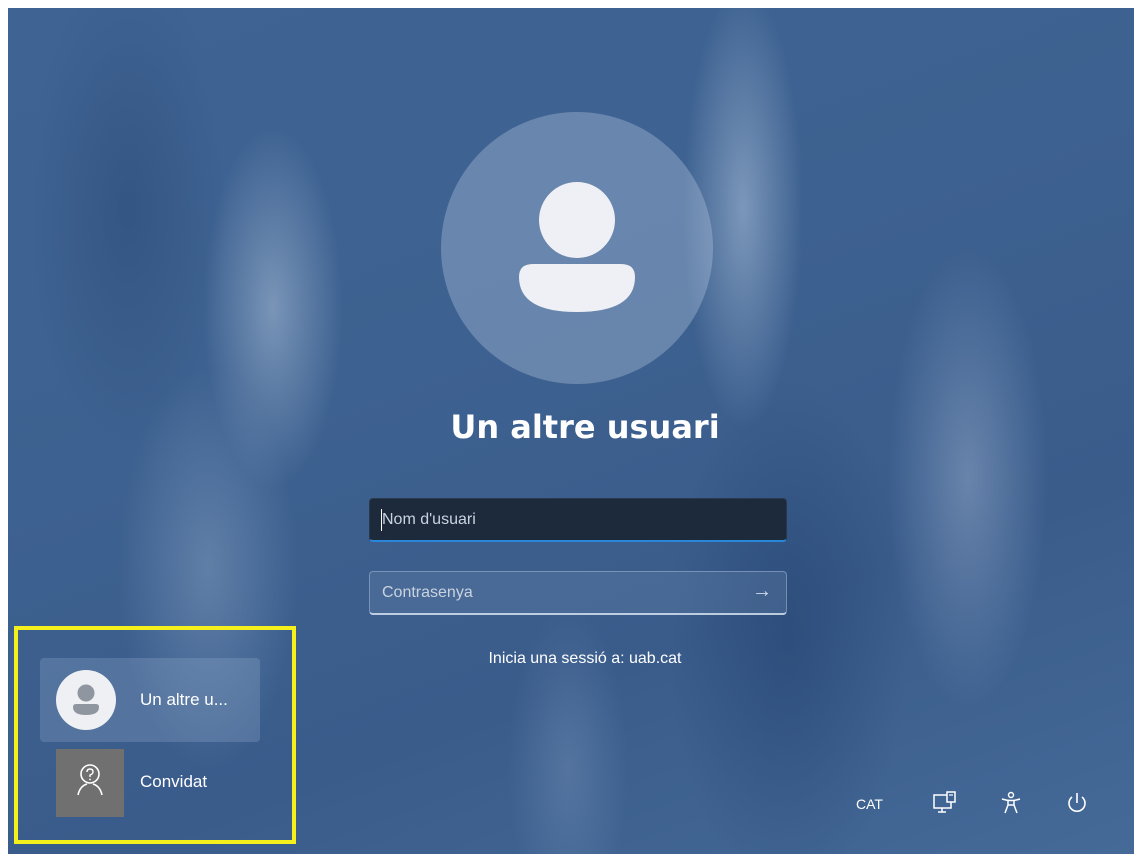  I want to click on user-list-name: Convidat, so click(174, 781).